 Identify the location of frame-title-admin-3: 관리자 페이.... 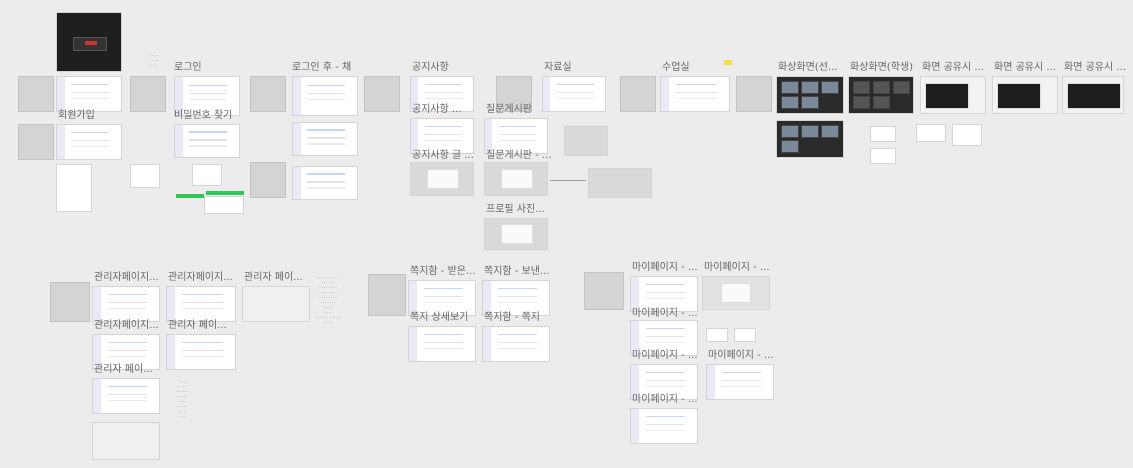
(273, 277).